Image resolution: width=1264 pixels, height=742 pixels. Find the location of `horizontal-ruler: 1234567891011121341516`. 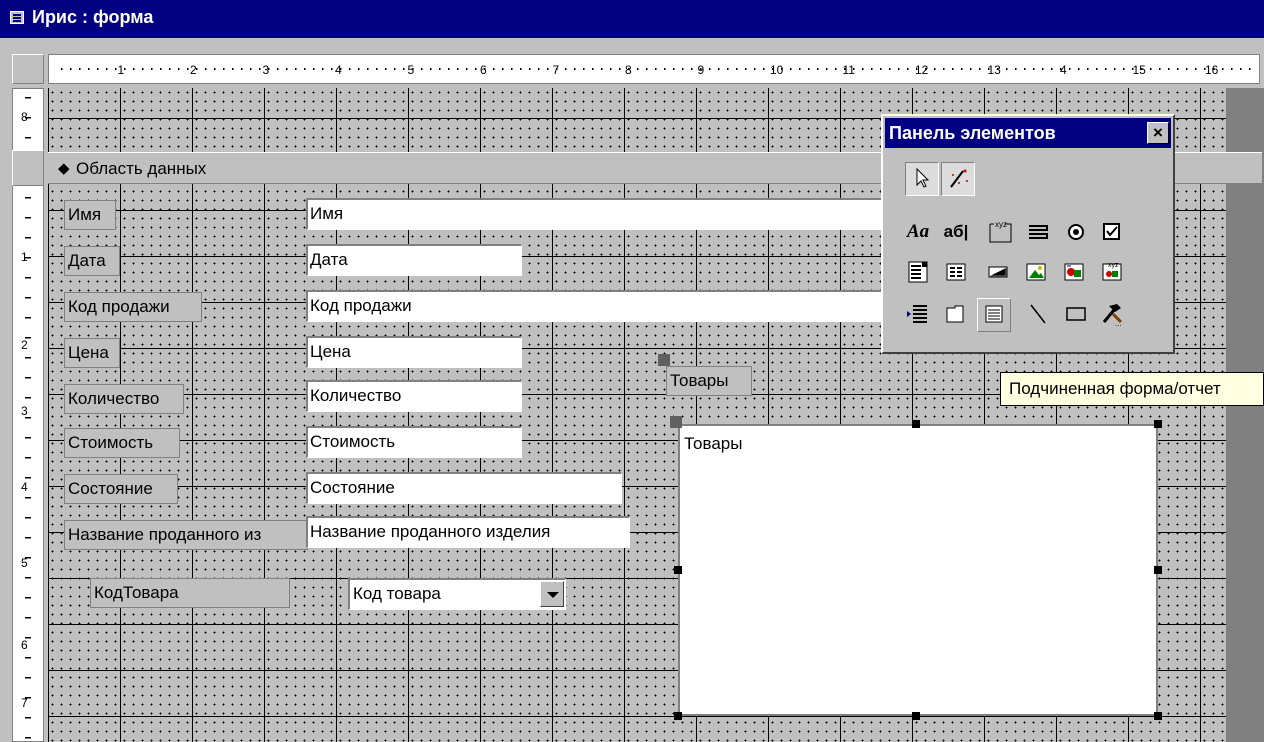

horizontal-ruler: 1234567891011121341516 is located at coordinates (654, 69).